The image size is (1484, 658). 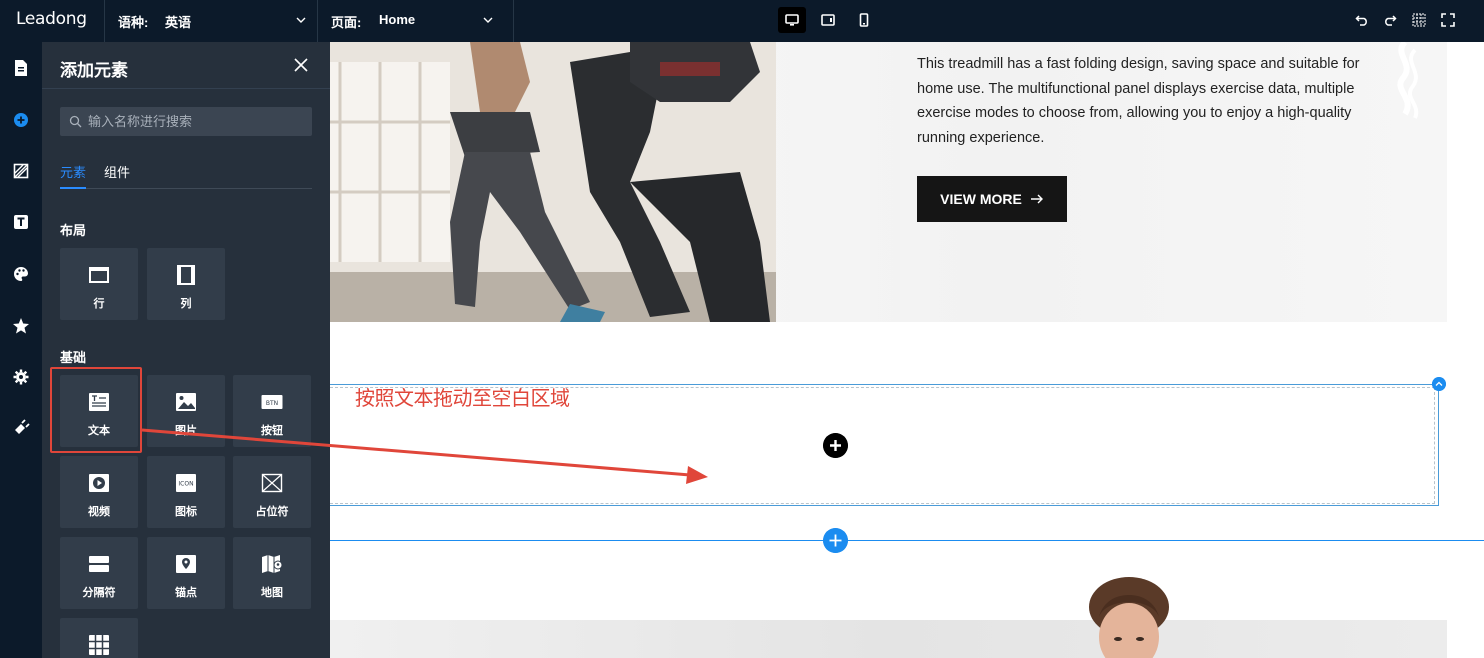 I want to click on element-tile-row: 行, so click(x=99, y=284).